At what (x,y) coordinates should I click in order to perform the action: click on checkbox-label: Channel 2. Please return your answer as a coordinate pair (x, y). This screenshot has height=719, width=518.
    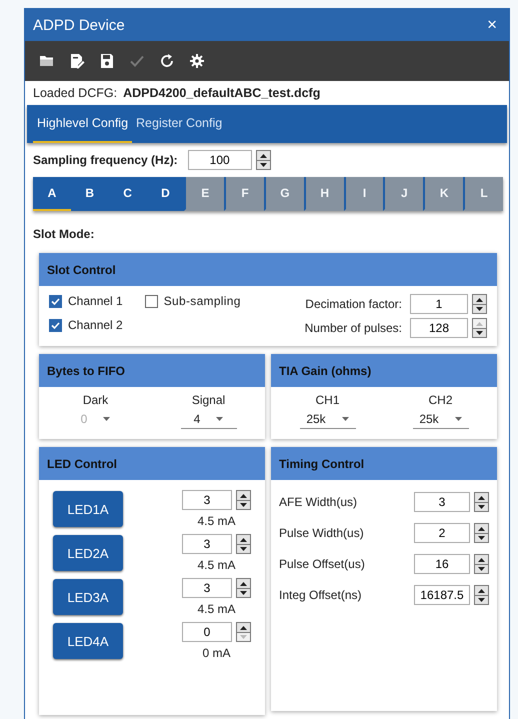
    Looking at the image, I should click on (95, 325).